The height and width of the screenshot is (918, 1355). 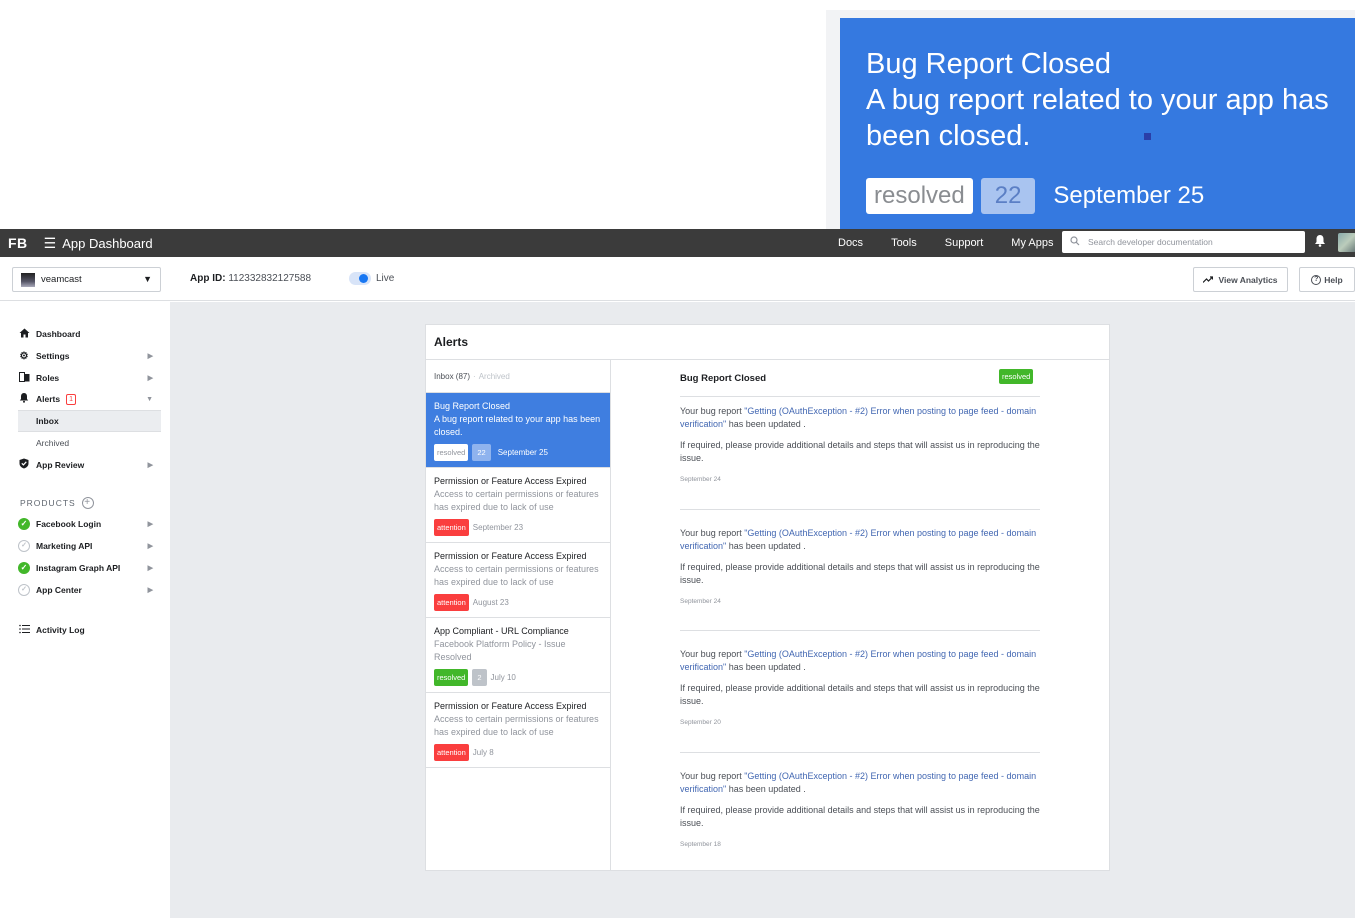 I want to click on live-toggle, so click(x=360, y=278).